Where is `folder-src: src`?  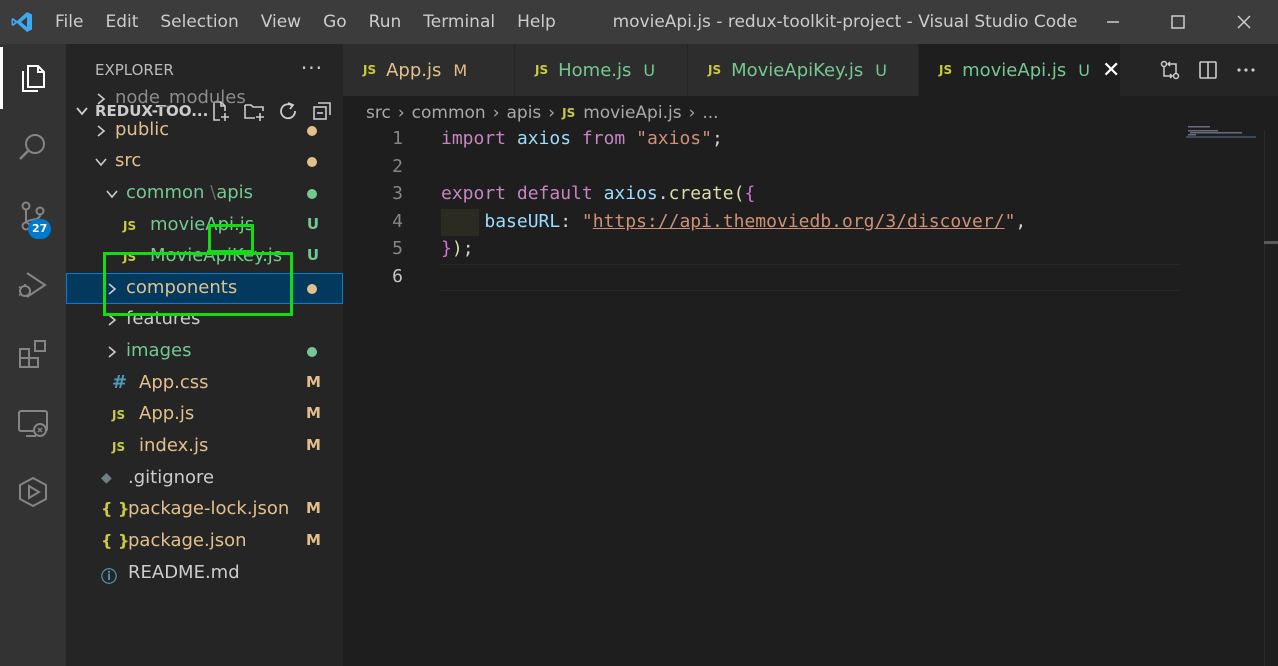 folder-src: src is located at coordinates (204, 162).